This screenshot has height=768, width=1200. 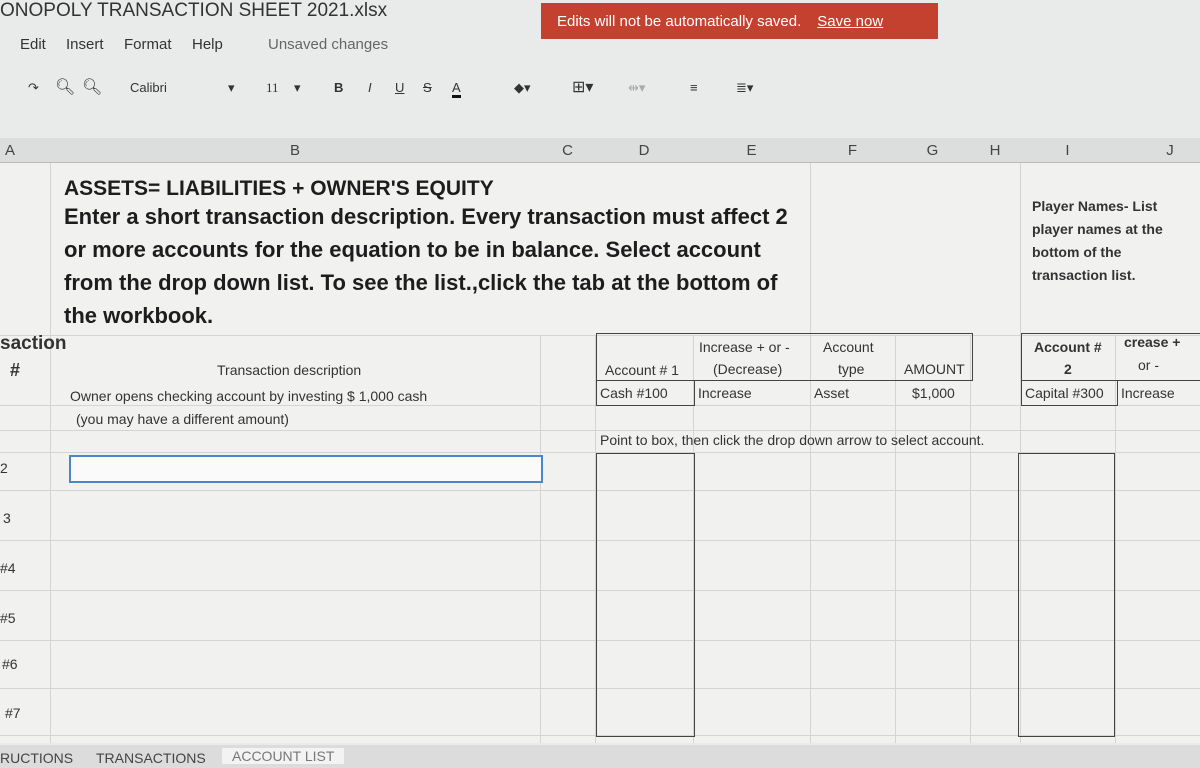 What do you see at coordinates (231, 88) in the screenshot?
I see `font-dropdown-icon: ▾` at bounding box center [231, 88].